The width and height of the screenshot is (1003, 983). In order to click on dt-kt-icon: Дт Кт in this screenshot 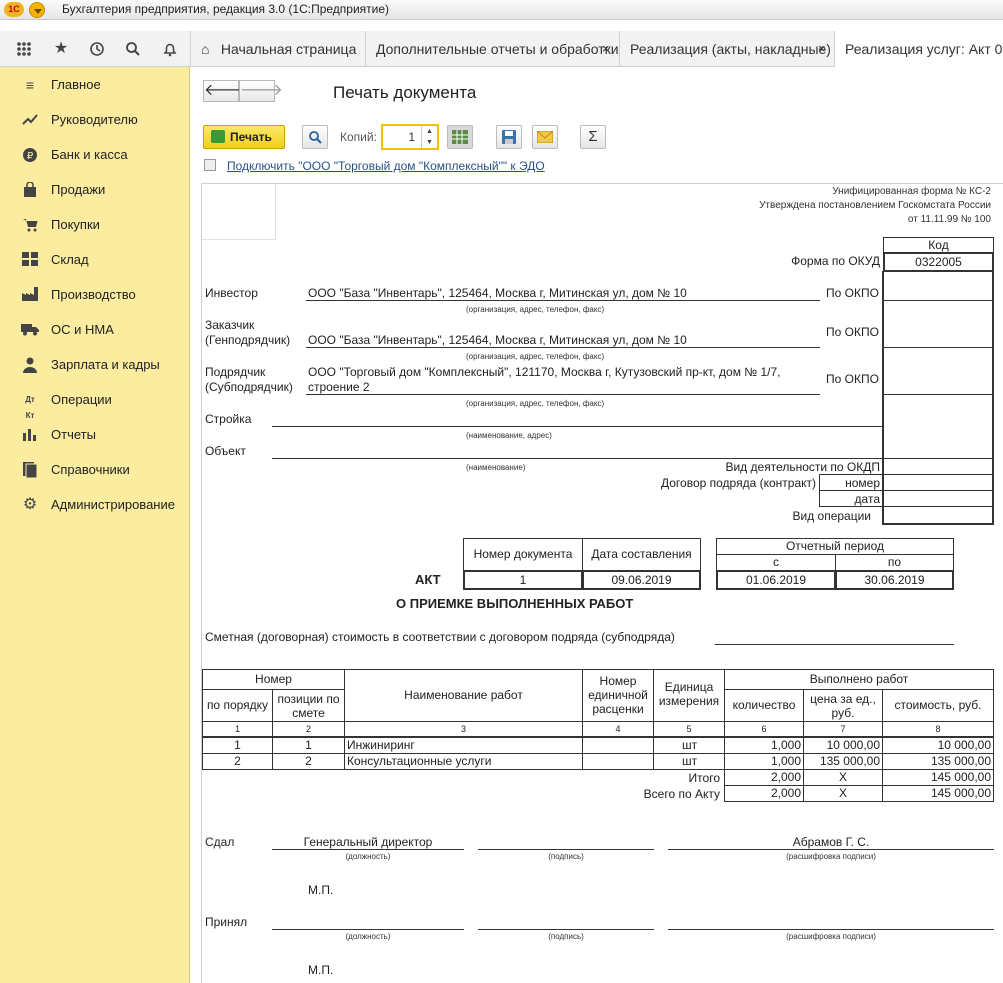, I will do `click(30, 407)`.